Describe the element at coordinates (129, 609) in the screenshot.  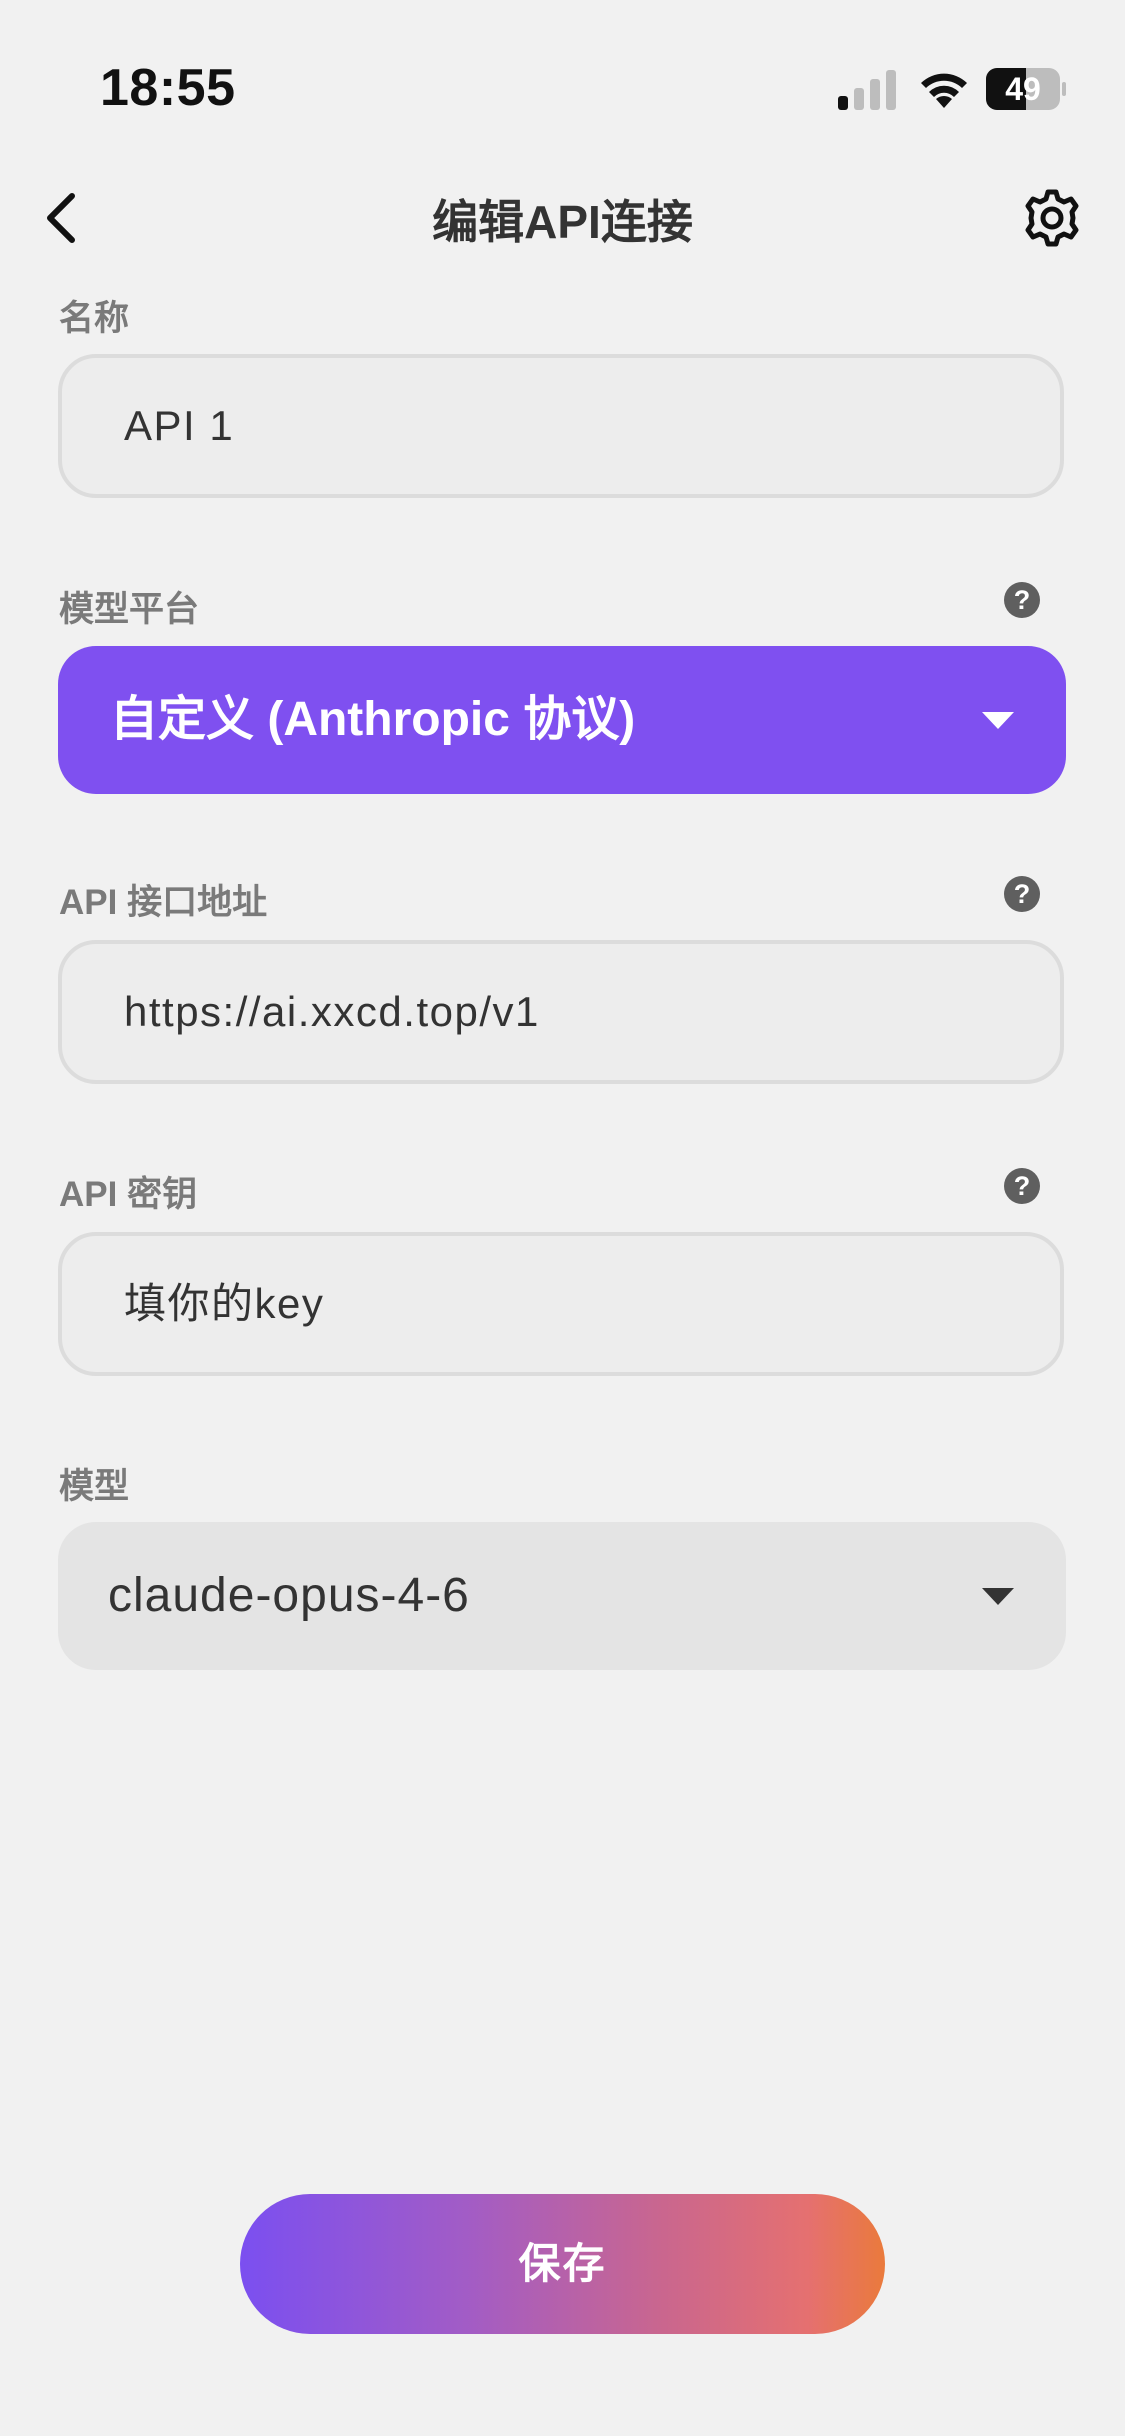
I see `platform-label: 模型平台` at that location.